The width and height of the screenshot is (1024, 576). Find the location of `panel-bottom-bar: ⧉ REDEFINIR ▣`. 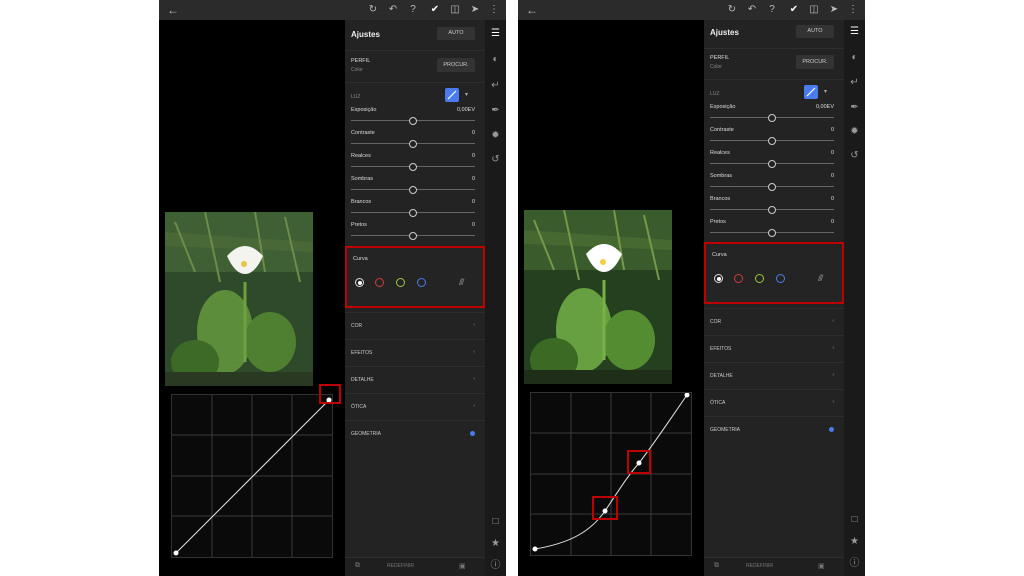

panel-bottom-bar: ⧉ REDEFINIR ▣ is located at coordinates (415, 566).